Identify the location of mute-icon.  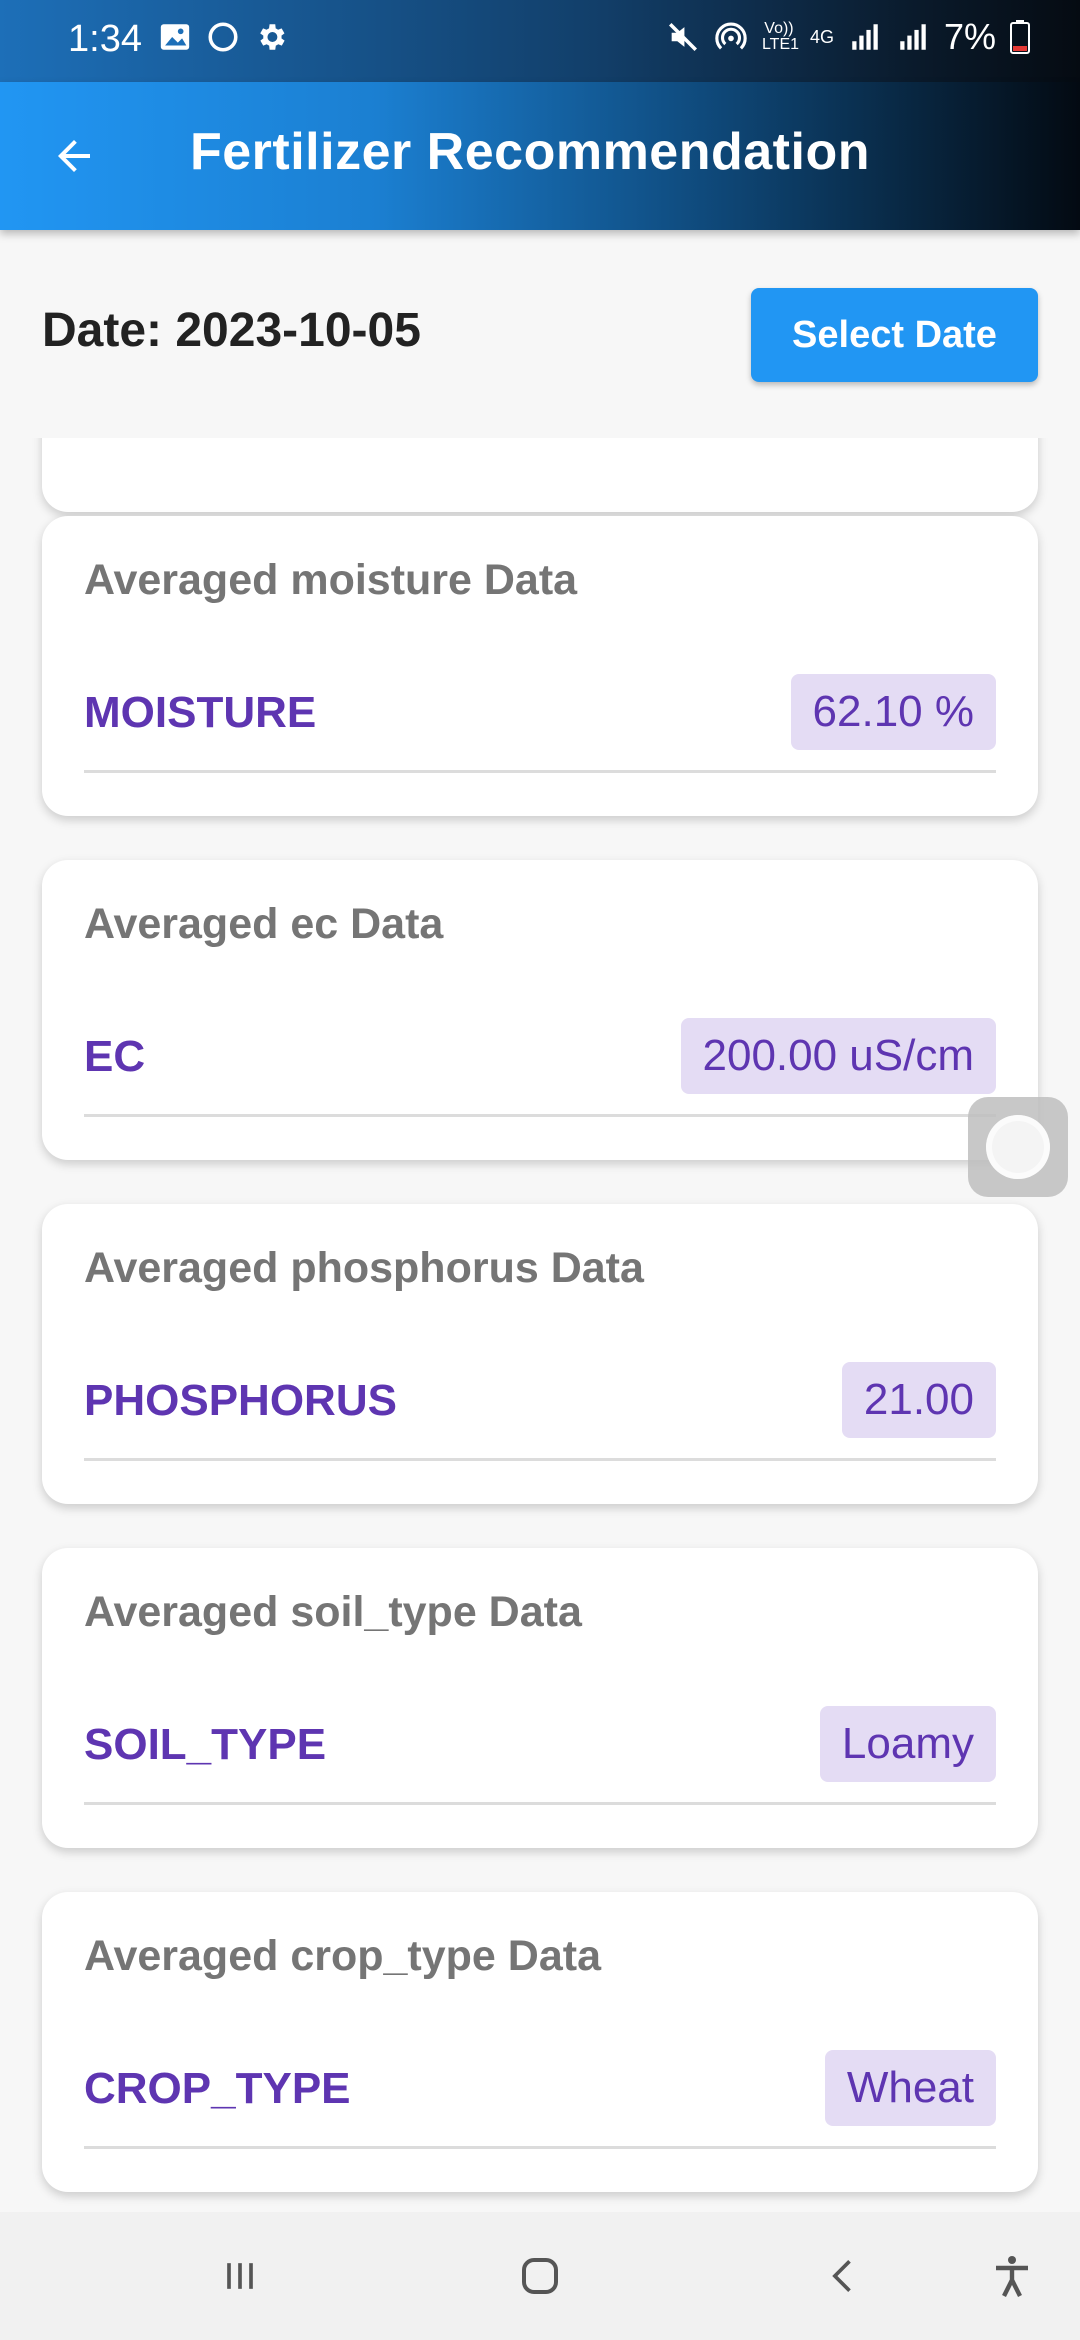
(682, 37).